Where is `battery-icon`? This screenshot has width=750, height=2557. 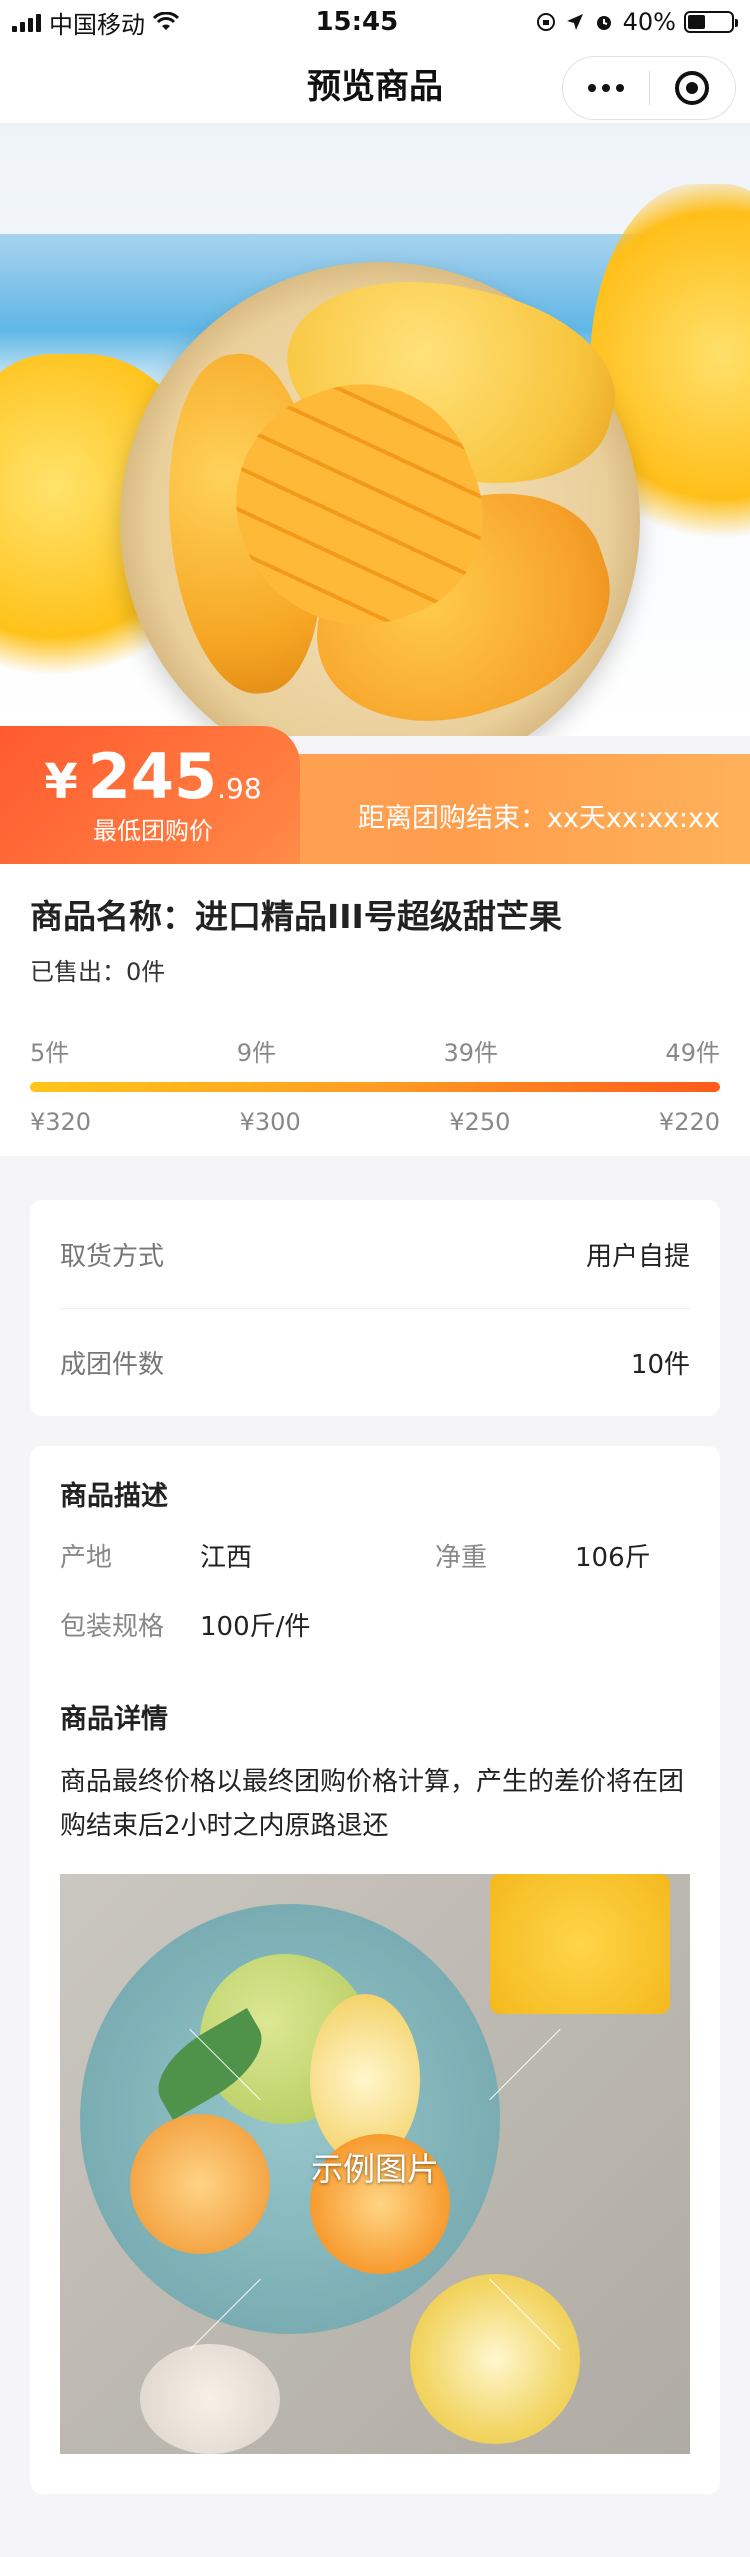 battery-icon is located at coordinates (710, 22).